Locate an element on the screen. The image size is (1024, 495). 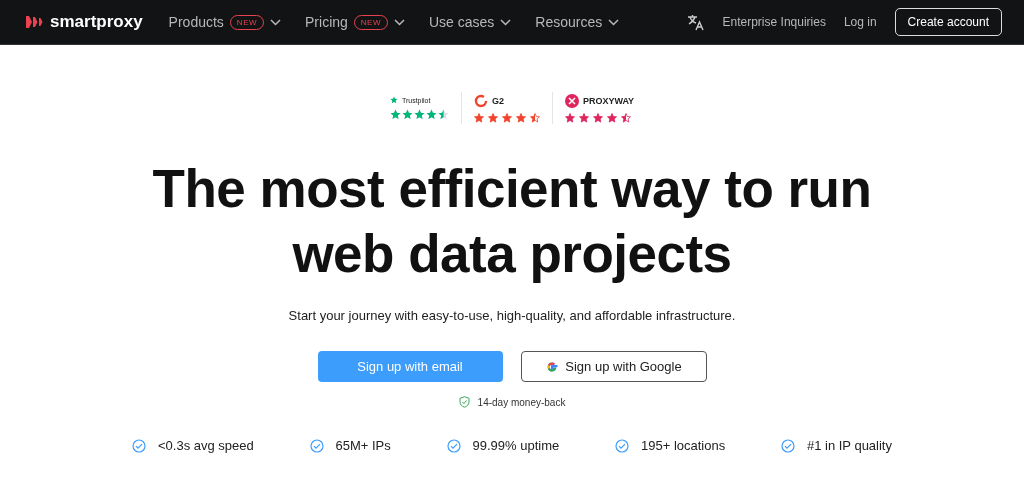
enterprise-link: Enterprise Inquiries is located at coordinates (774, 22).